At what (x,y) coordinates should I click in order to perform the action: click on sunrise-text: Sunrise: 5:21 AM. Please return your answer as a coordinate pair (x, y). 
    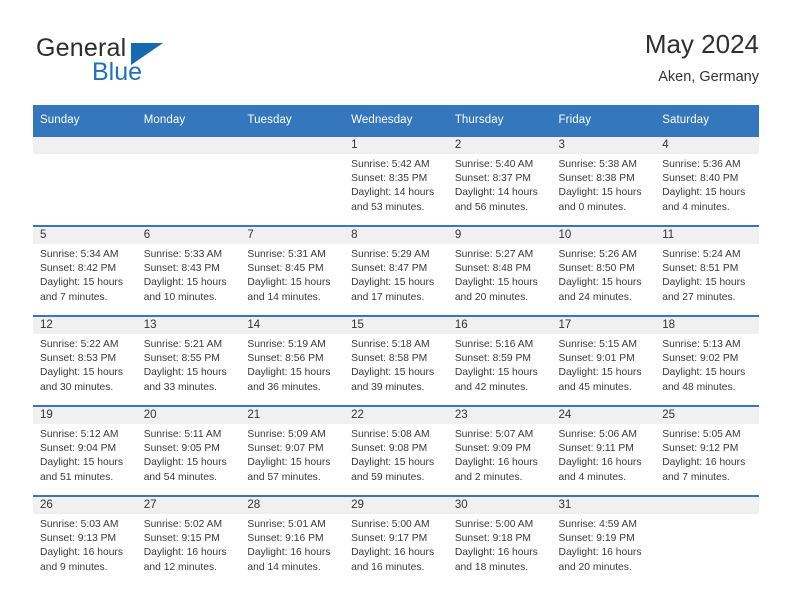
    Looking at the image, I should click on (183, 344).